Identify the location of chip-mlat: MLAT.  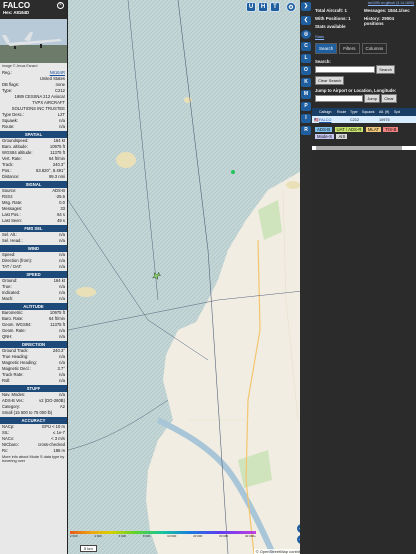
(373, 129).